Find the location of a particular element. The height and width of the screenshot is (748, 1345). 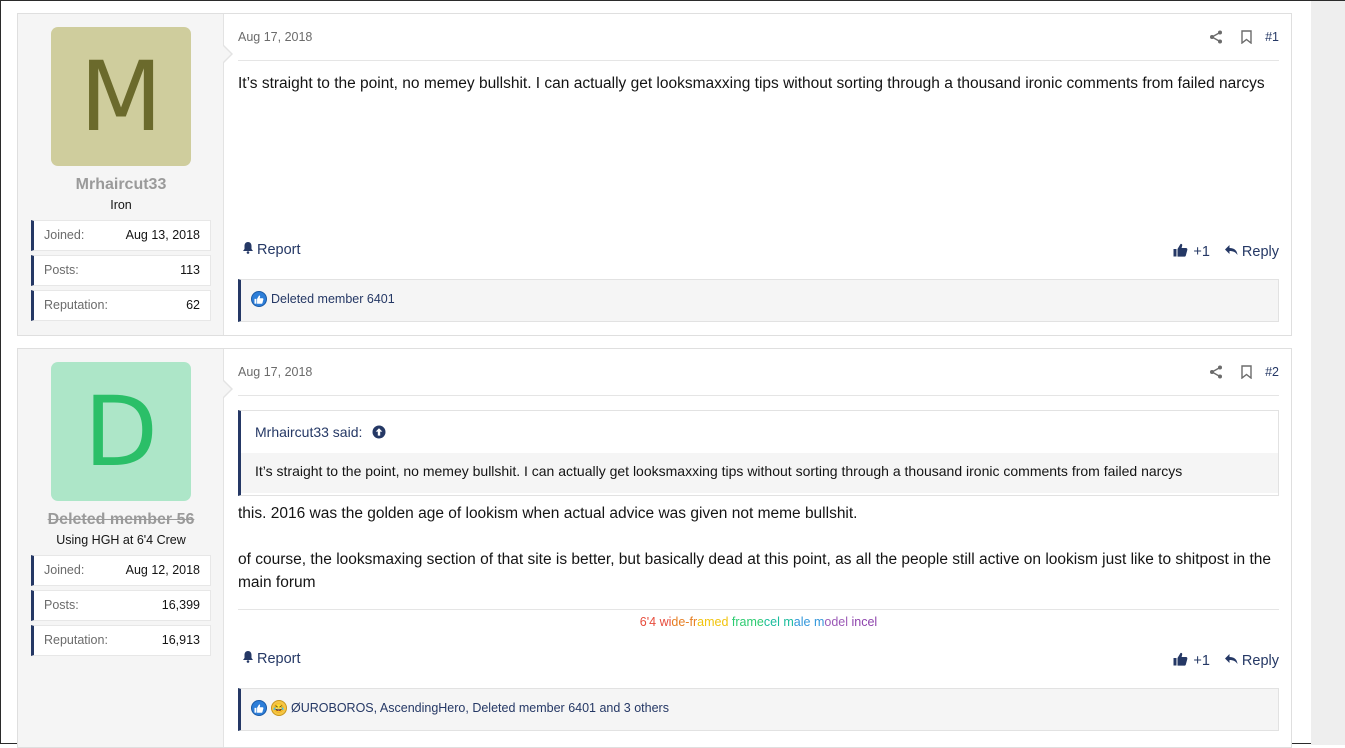

stat-joined: Joined: Aug 12, 2018 is located at coordinates (121, 570).